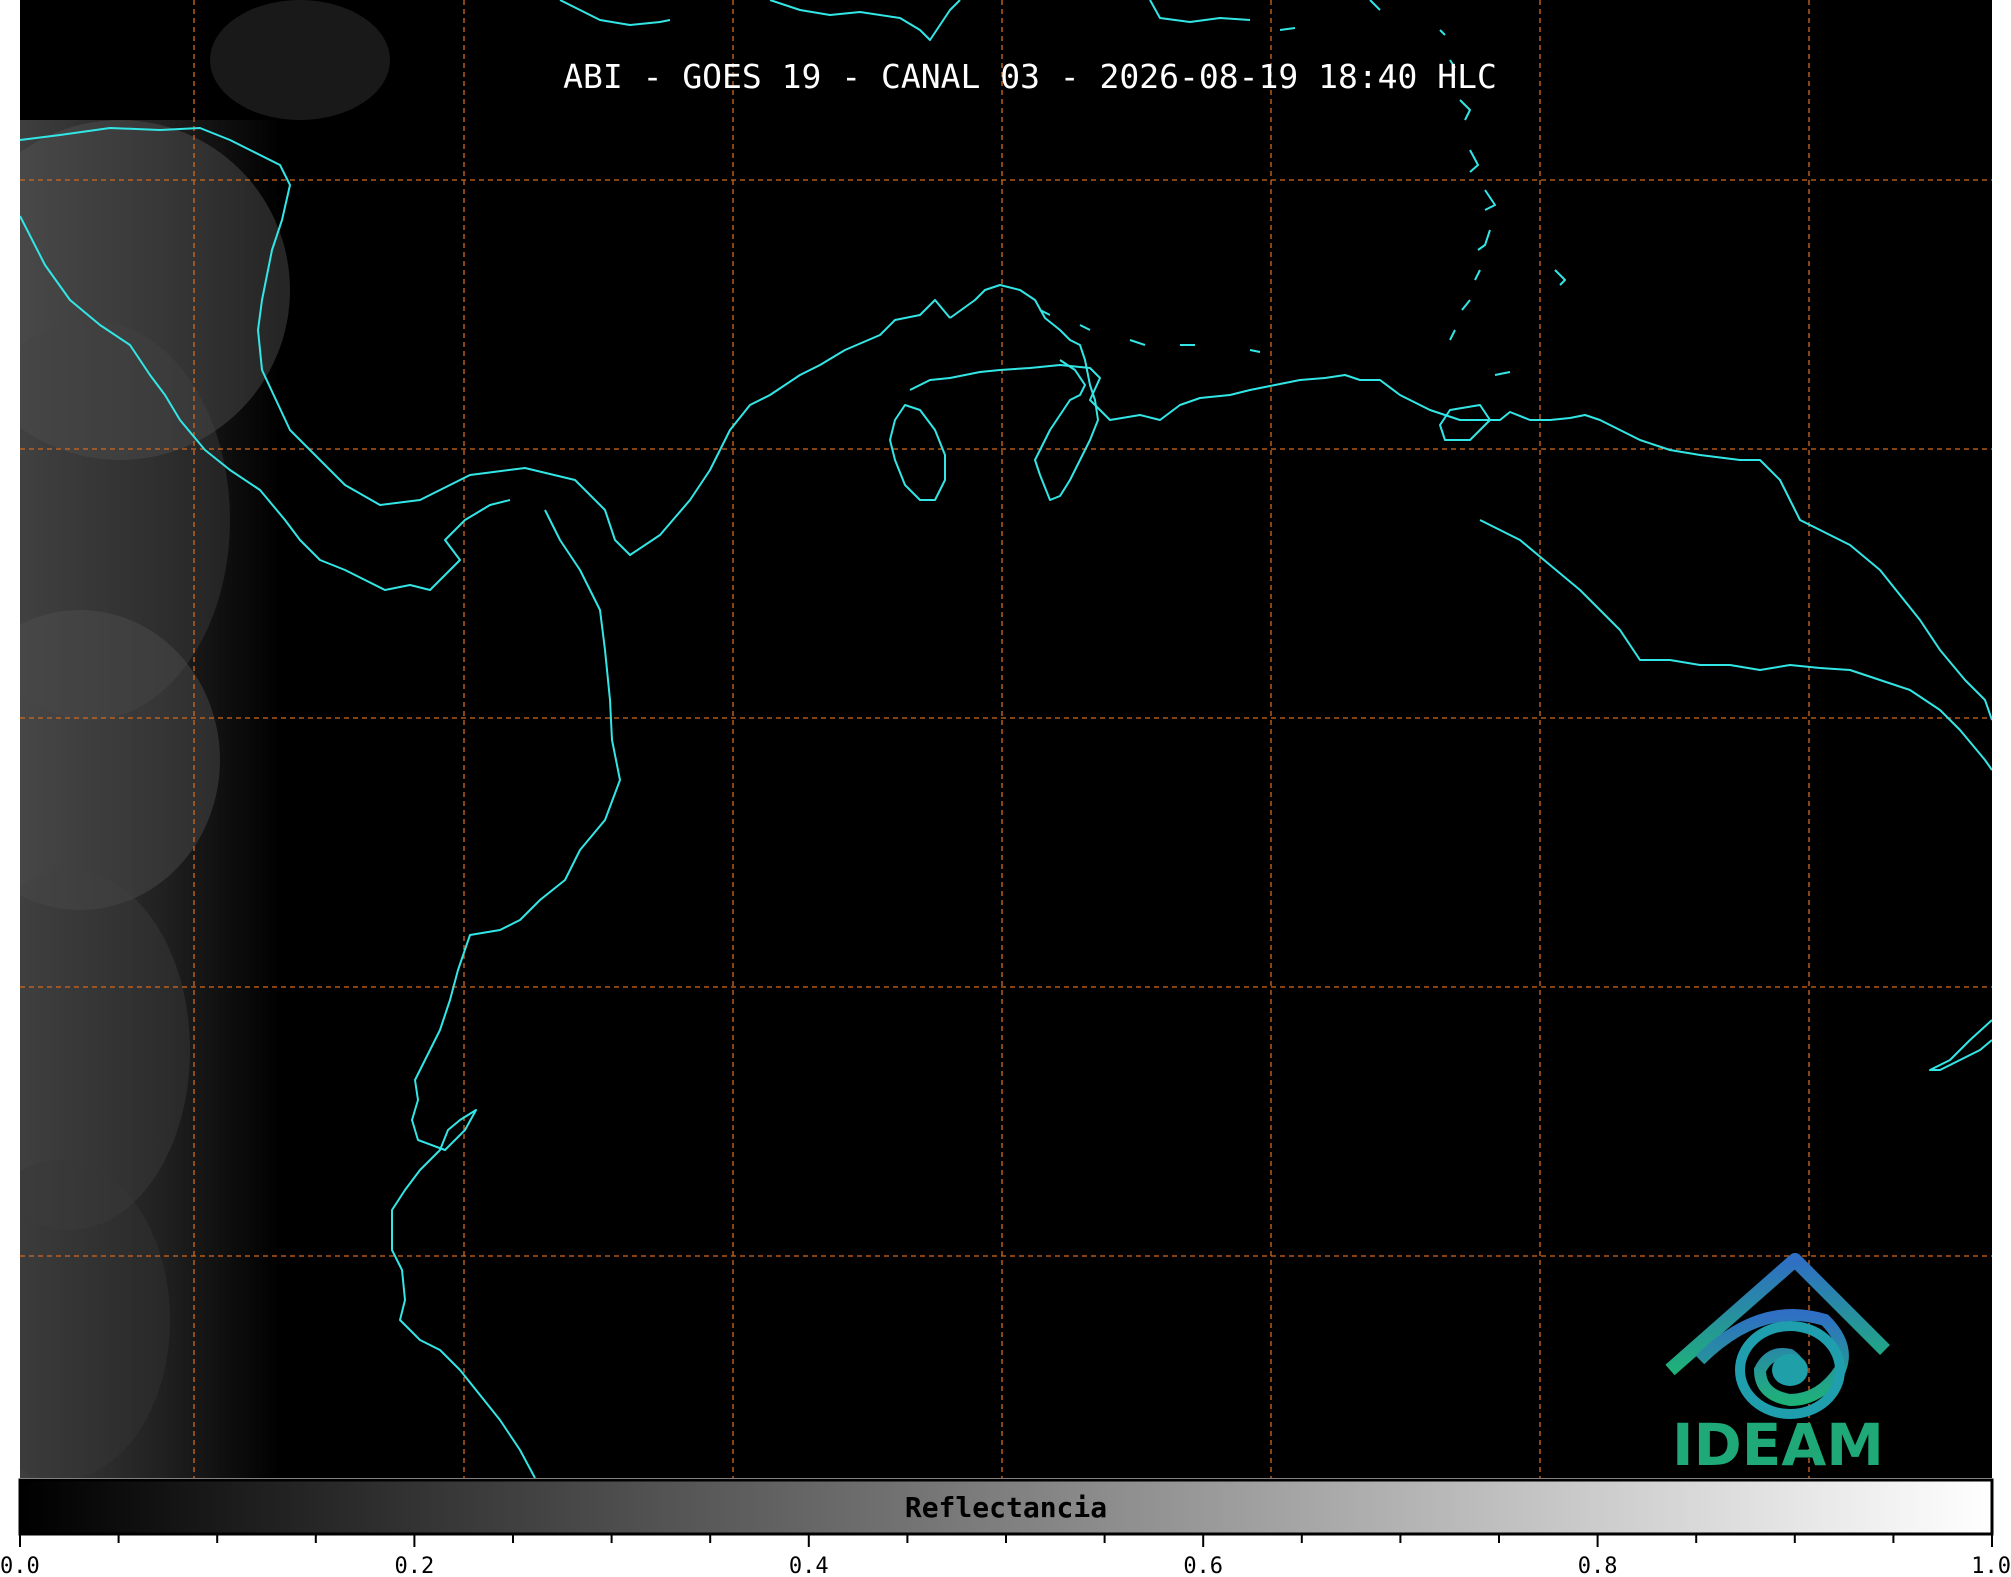 The width and height of the screenshot is (2011, 1577). What do you see at coordinates (415, 1565) in the screenshot?
I see `colorbar-tick-label: 0.2` at bounding box center [415, 1565].